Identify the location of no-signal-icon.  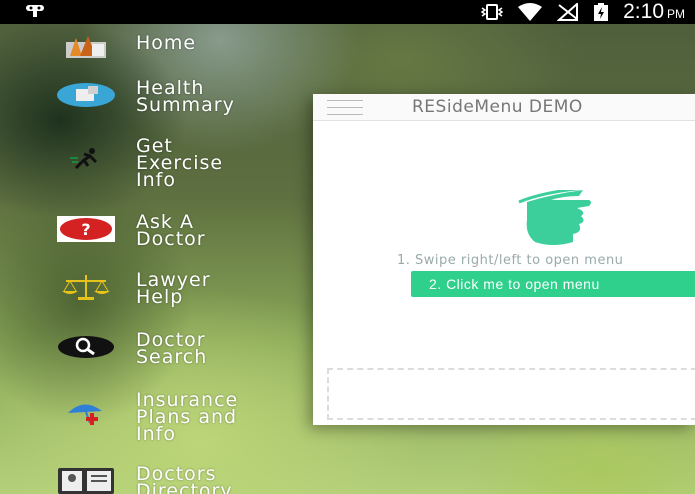
(568, 12).